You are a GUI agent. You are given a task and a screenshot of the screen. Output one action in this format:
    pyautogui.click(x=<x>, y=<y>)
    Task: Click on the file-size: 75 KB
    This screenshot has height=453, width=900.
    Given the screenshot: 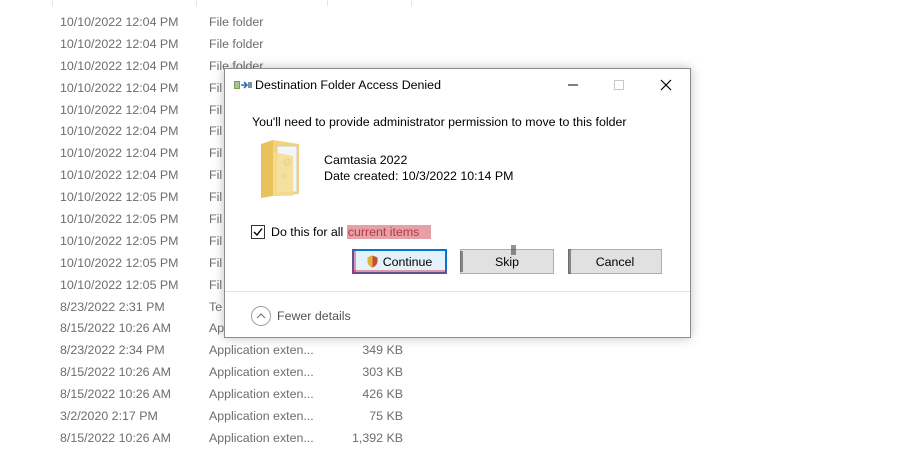 What is the action you would take?
    pyautogui.click(x=386, y=416)
    